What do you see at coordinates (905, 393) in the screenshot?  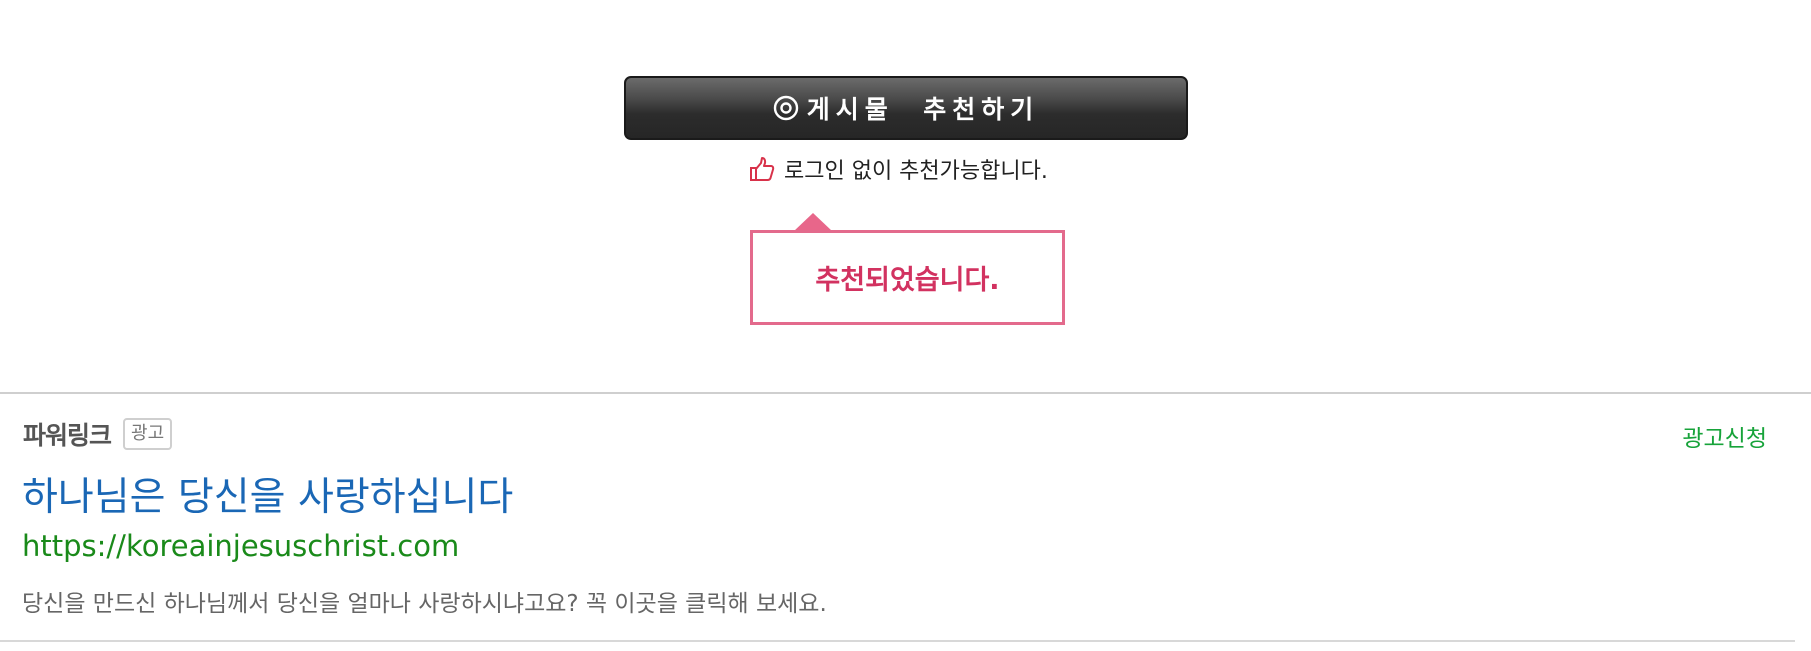 I see `section-divider-top` at bounding box center [905, 393].